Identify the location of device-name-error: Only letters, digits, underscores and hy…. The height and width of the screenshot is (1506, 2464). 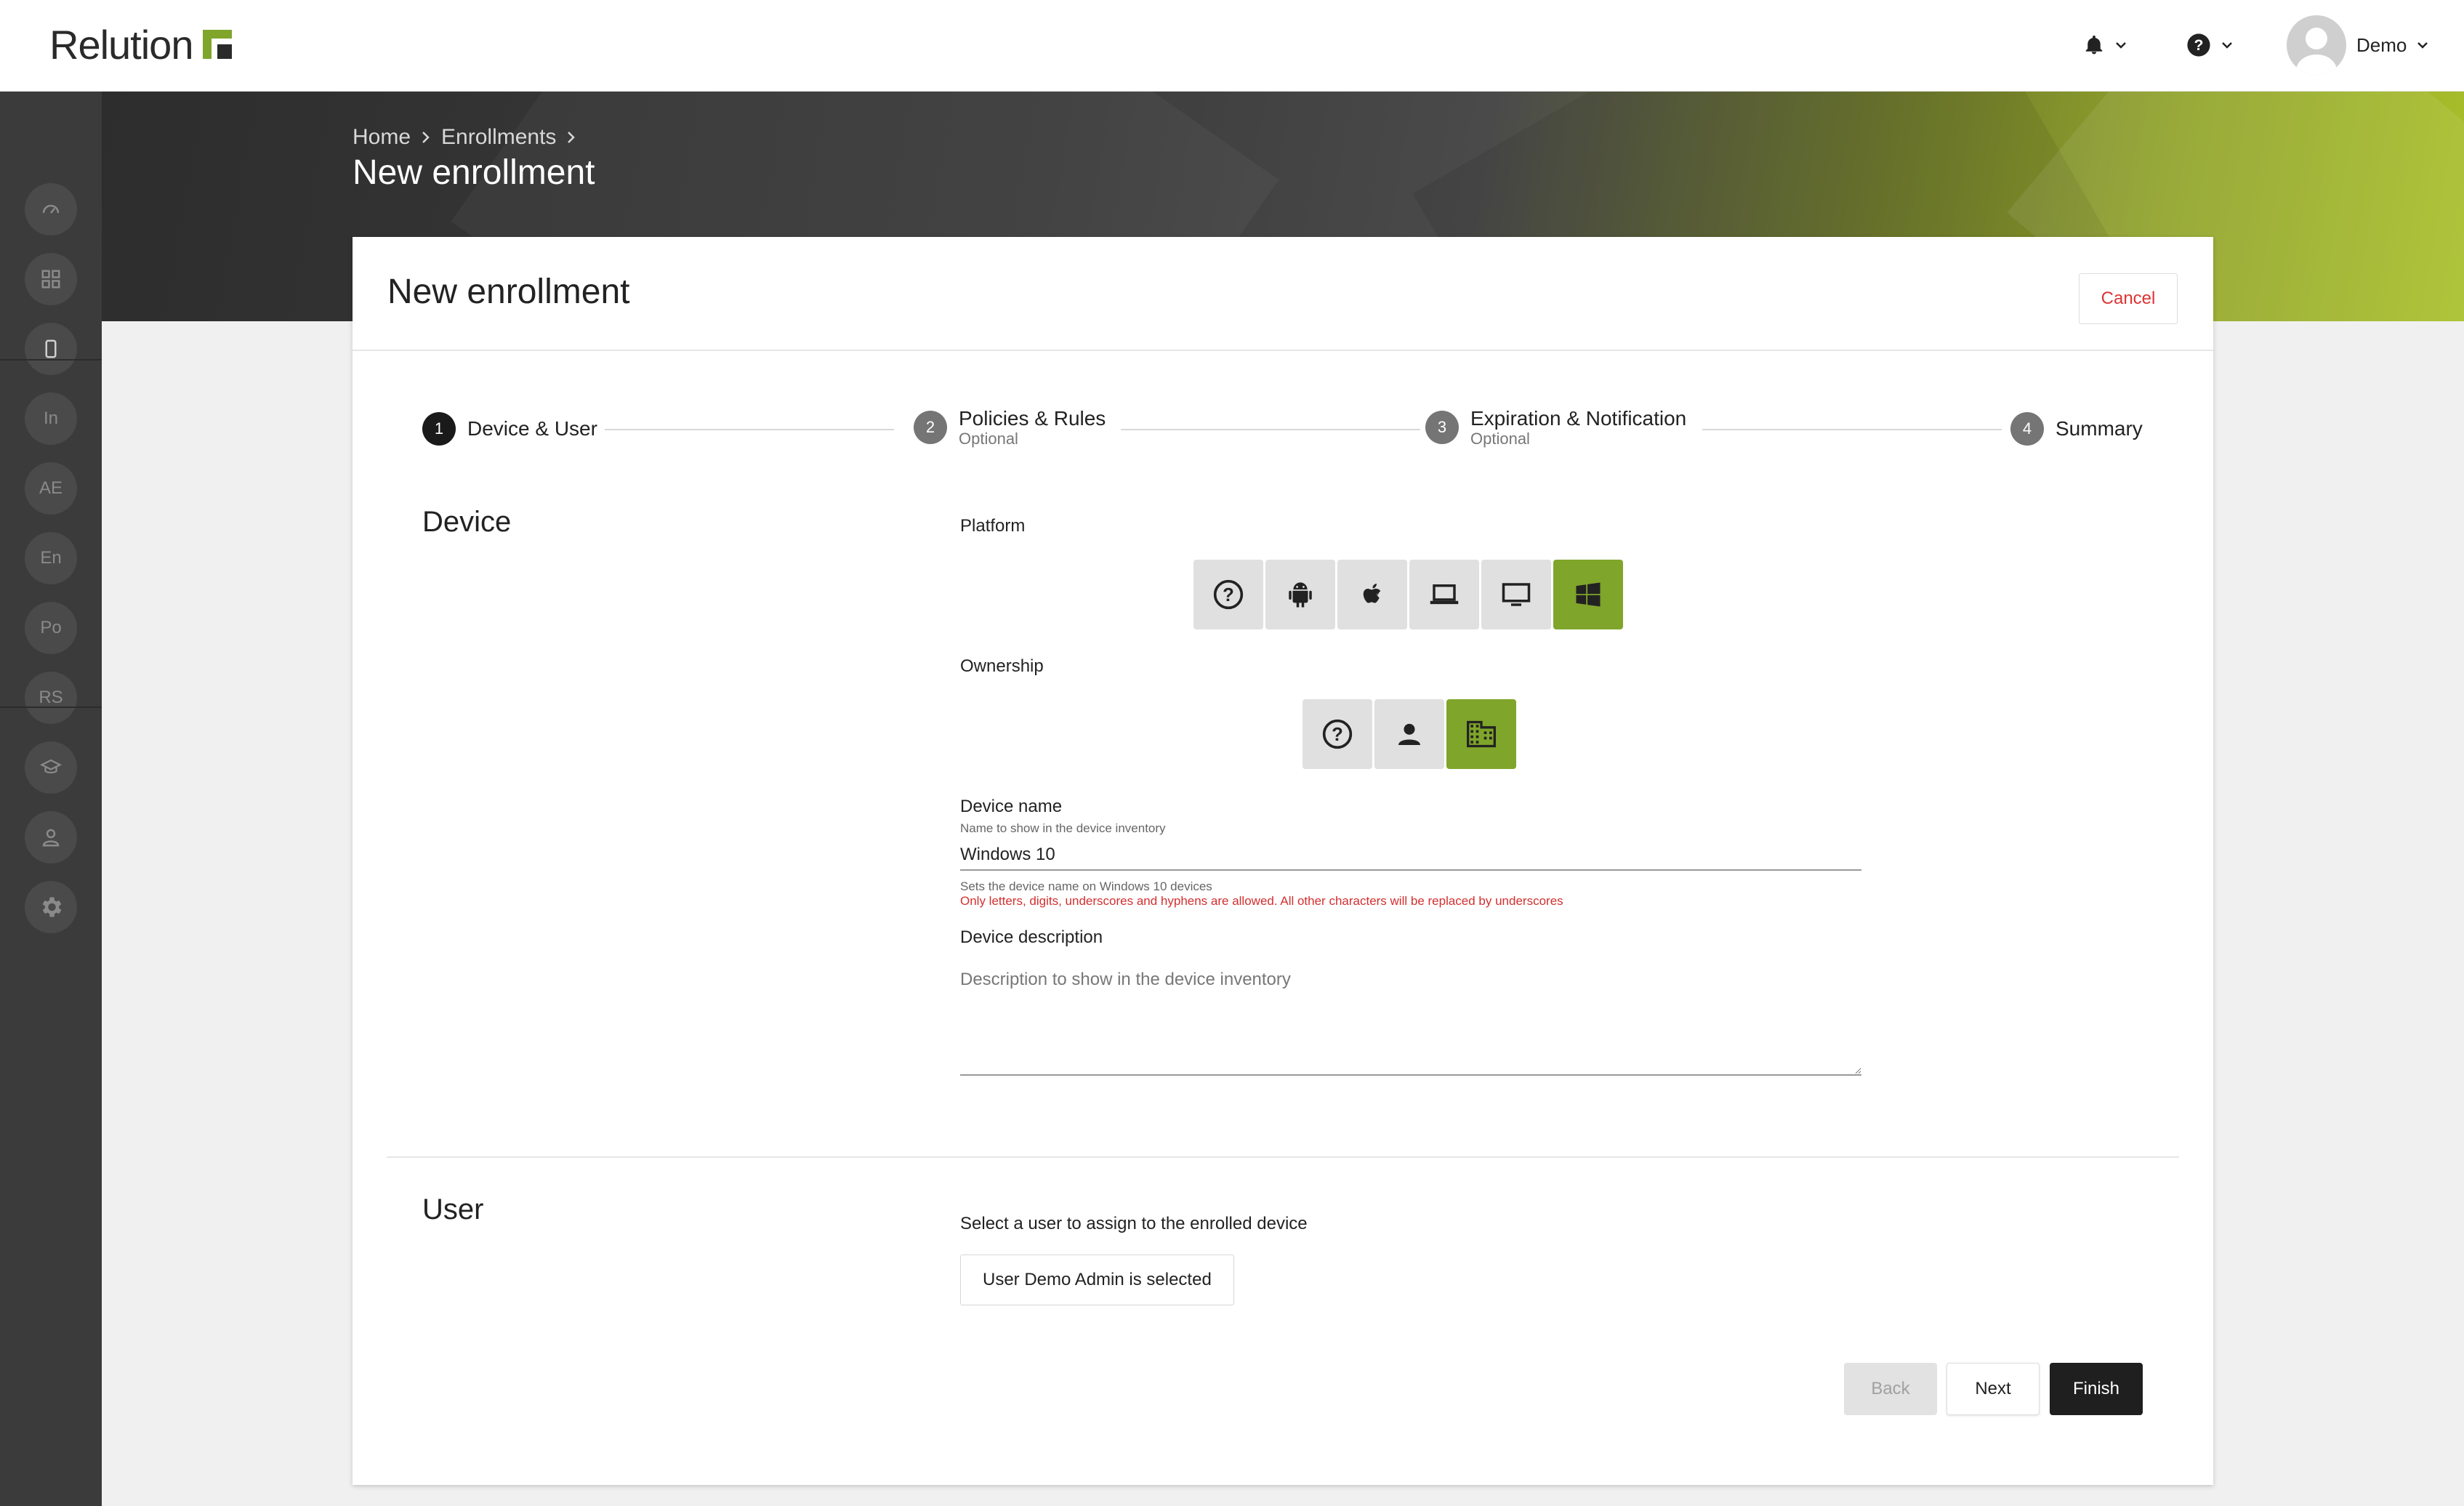
(1261, 901).